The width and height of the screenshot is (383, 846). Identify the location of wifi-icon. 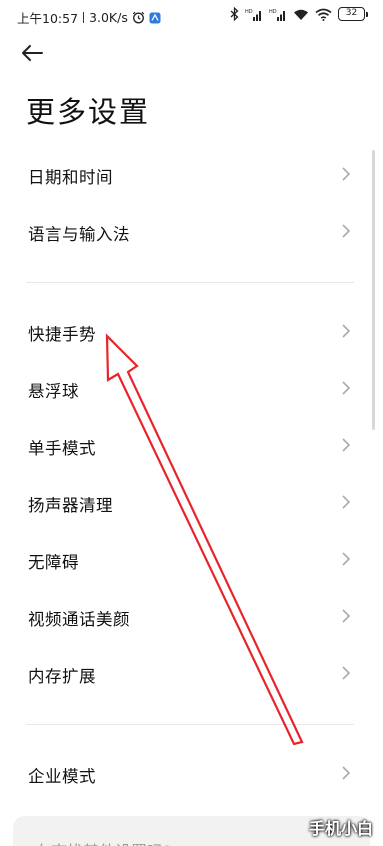
(323, 14).